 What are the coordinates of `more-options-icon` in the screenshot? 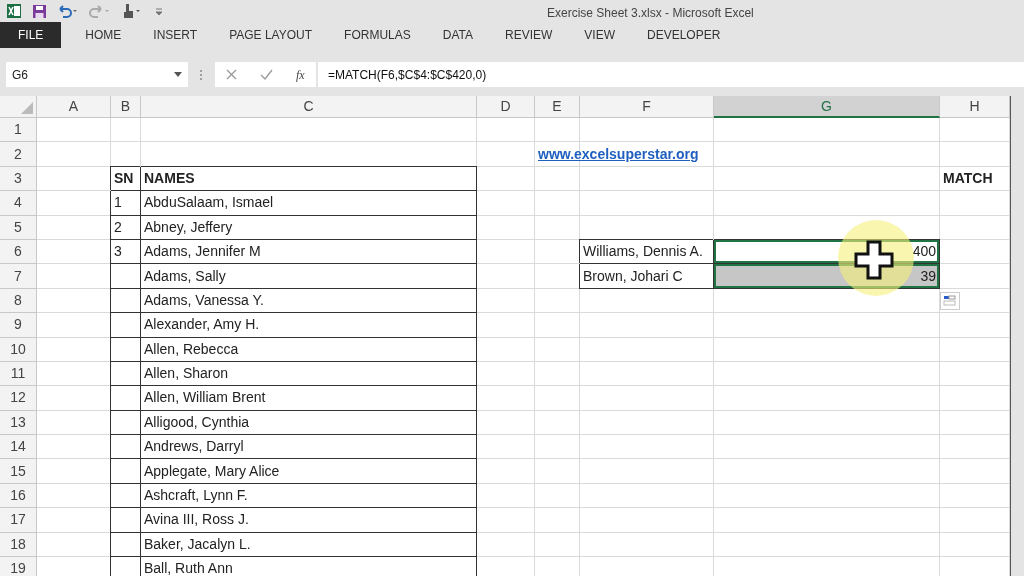 It's located at (201, 74).